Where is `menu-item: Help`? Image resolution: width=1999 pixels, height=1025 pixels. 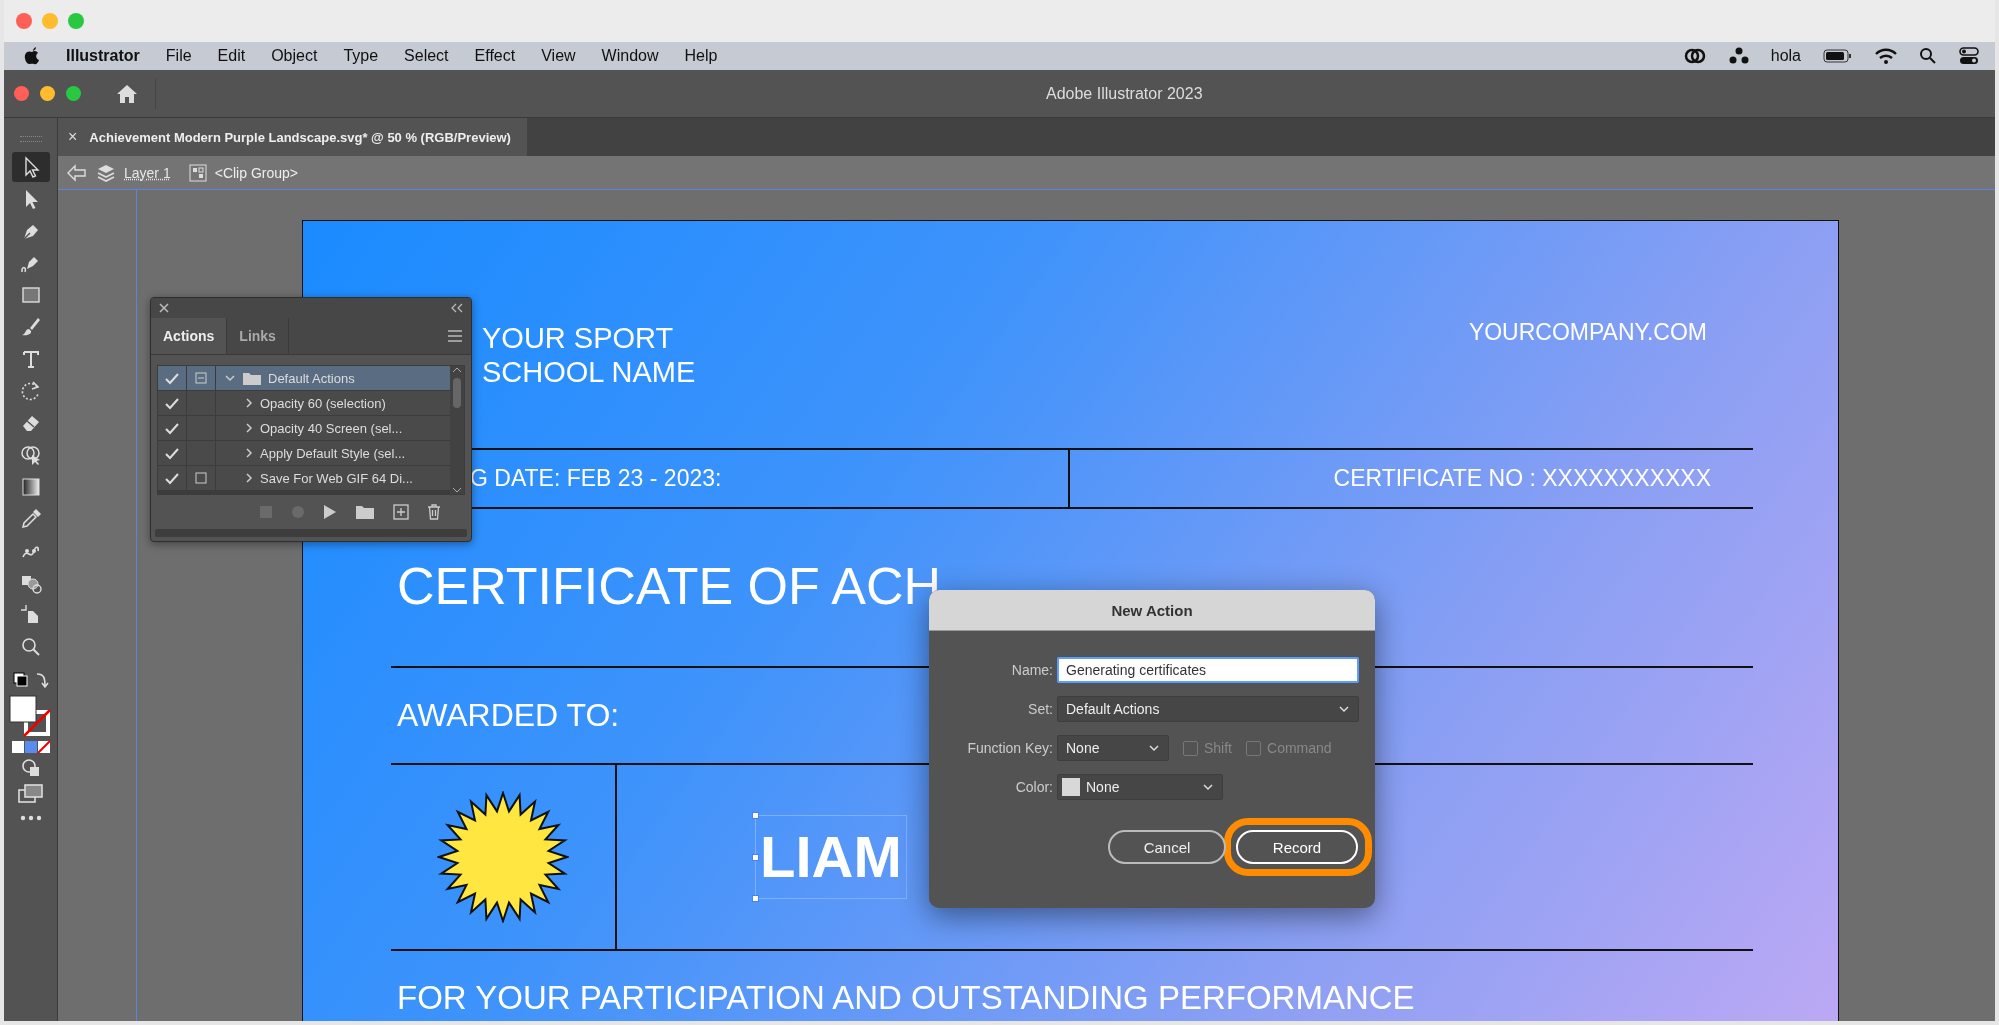
menu-item: Help is located at coordinates (701, 56).